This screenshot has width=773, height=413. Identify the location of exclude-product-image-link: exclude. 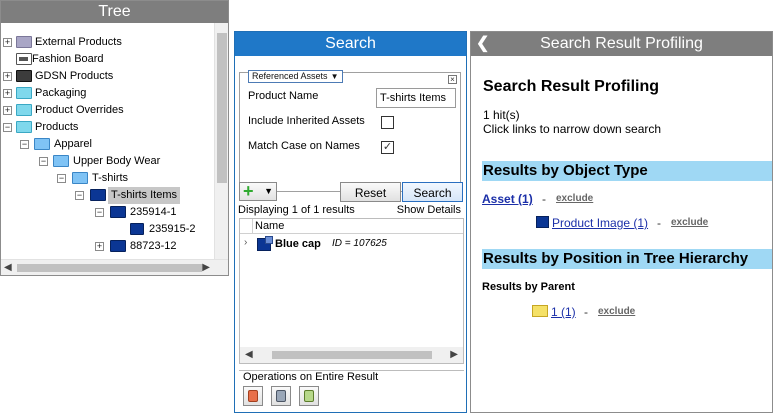
(689, 222).